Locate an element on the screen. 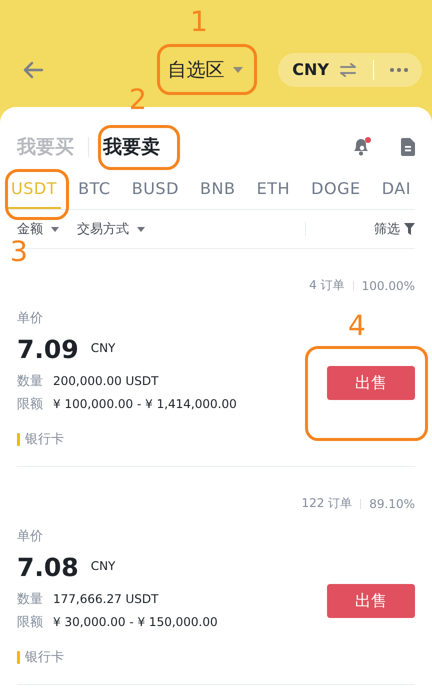  coin-tab: ETH is located at coordinates (273, 192).